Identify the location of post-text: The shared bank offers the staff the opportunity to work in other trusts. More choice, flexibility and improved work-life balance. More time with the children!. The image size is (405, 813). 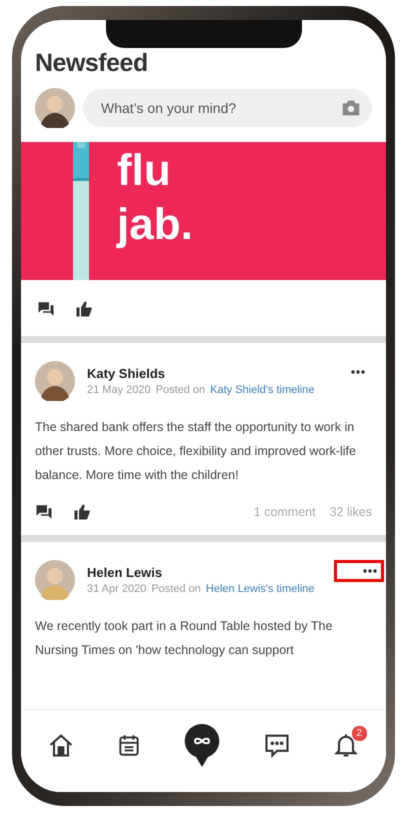
(196, 451).